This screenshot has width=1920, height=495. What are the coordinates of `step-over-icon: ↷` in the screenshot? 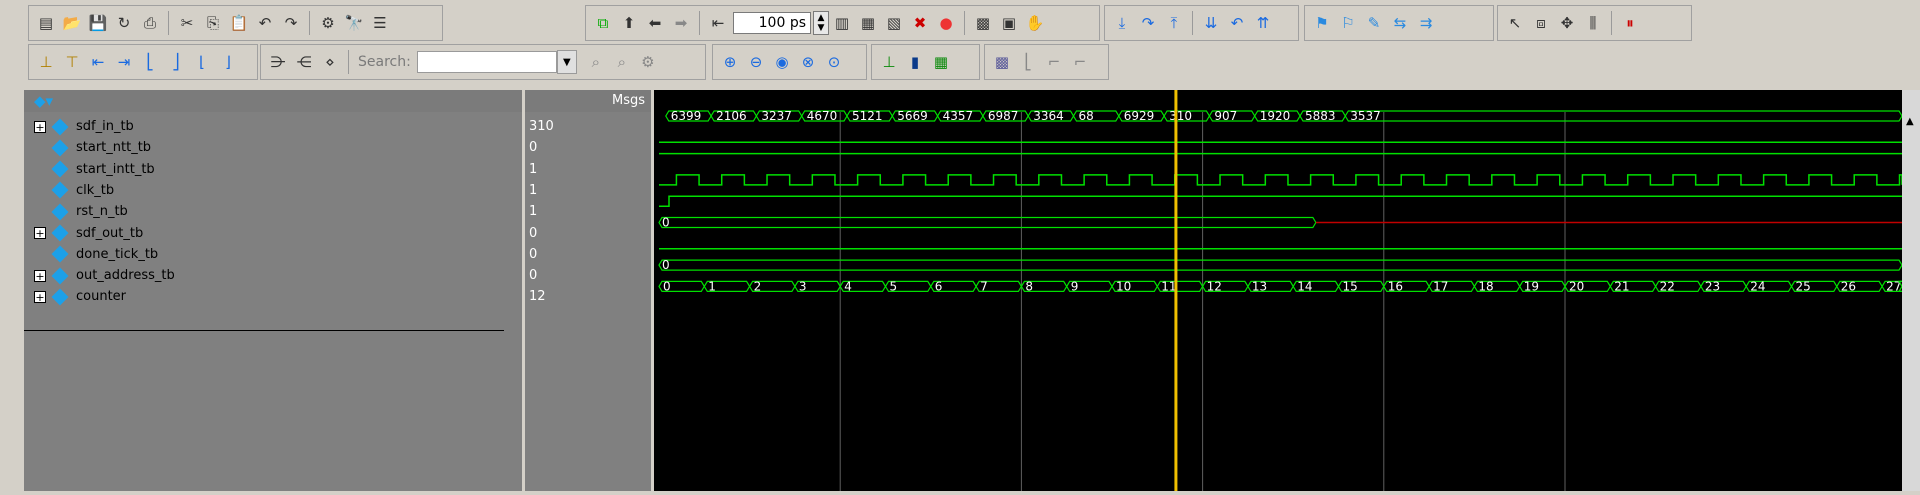 It's located at (1148, 23).